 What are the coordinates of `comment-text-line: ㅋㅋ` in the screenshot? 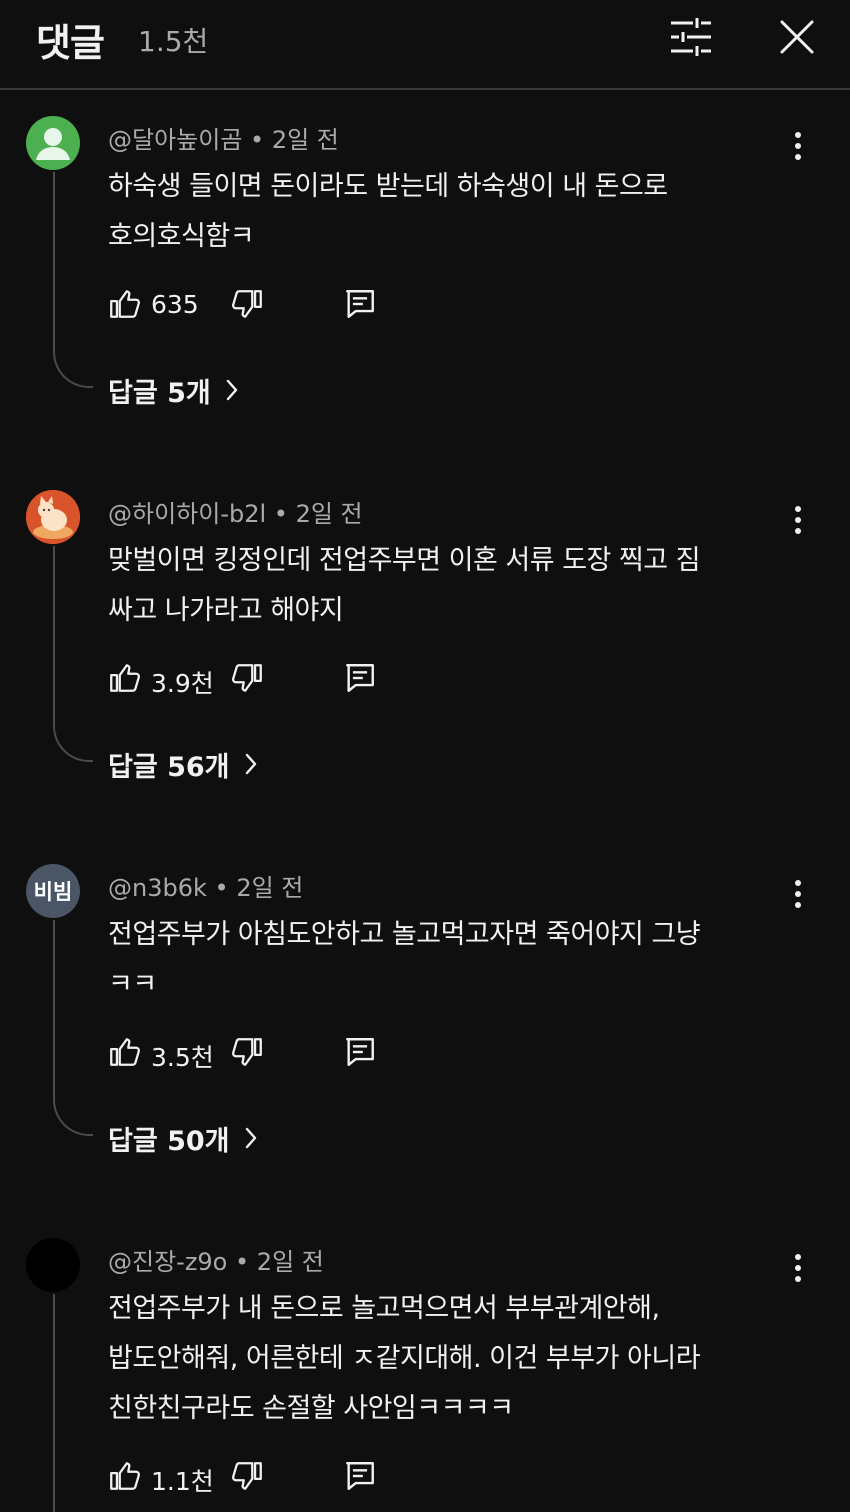 It's located at (132, 984).